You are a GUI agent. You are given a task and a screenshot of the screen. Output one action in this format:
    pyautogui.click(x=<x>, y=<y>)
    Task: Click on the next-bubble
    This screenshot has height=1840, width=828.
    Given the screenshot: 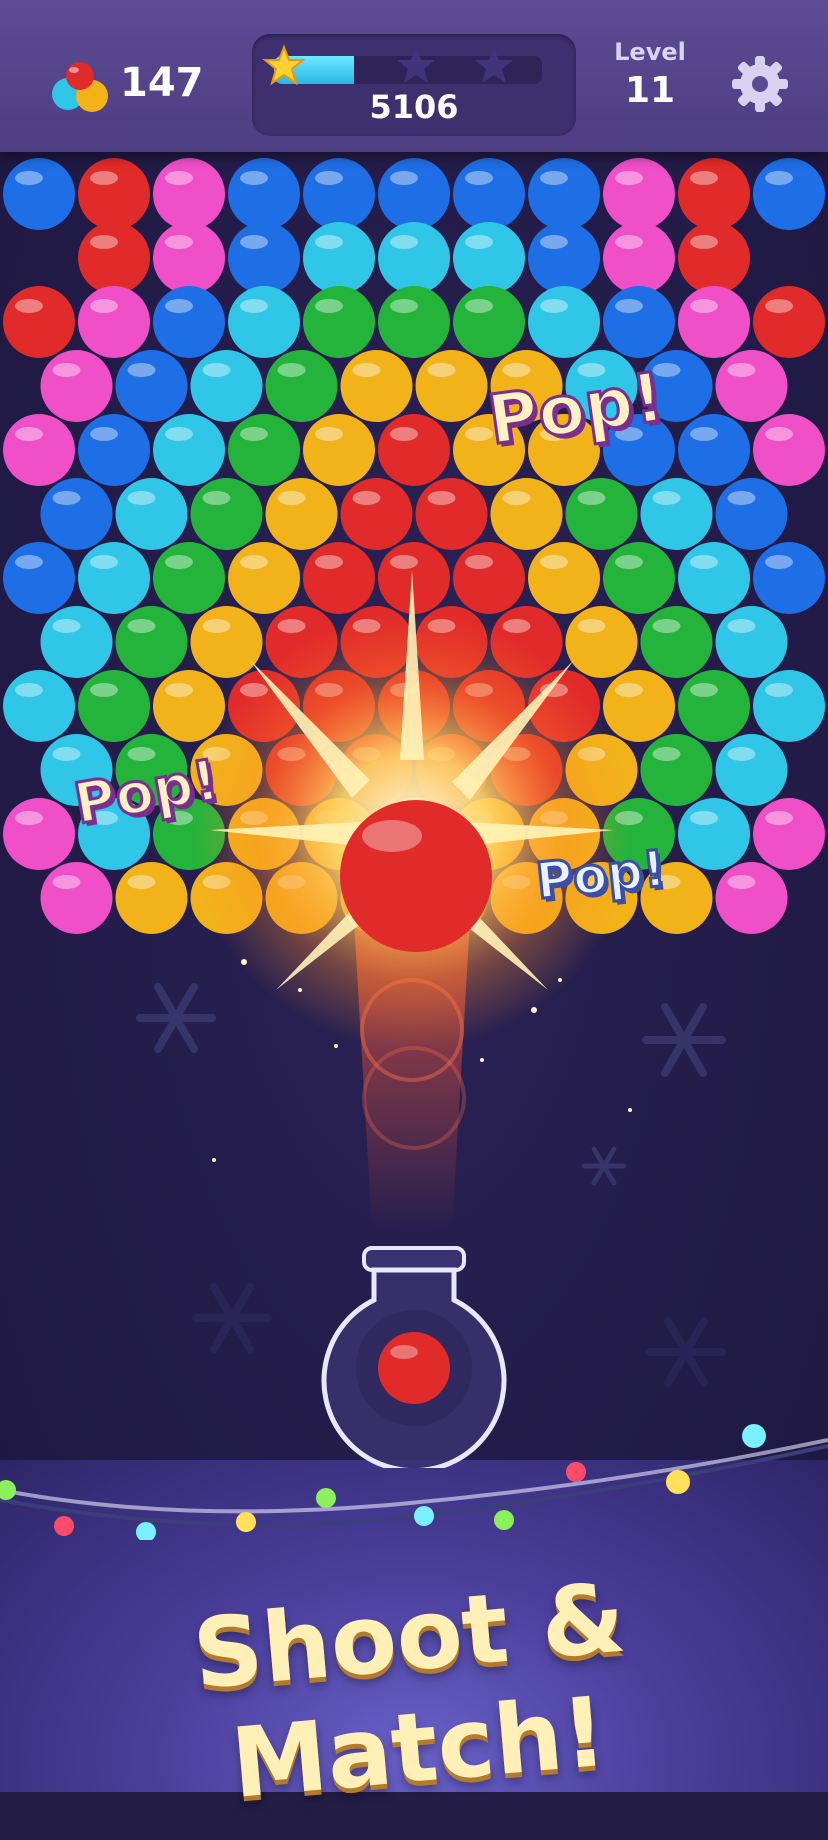 What is the action you would take?
    pyautogui.click(x=414, y=1368)
    